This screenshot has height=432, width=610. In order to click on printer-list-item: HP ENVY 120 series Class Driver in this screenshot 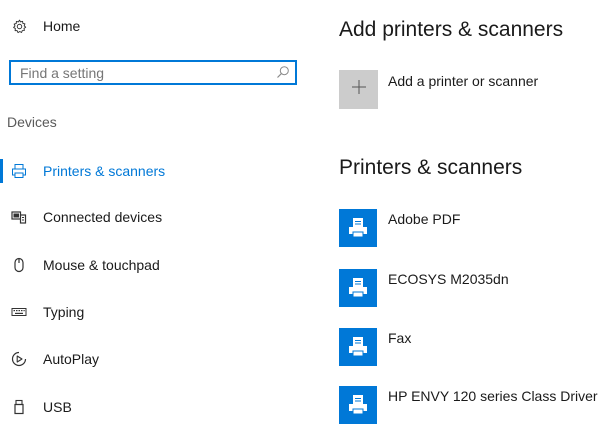, I will do `click(474, 406)`.